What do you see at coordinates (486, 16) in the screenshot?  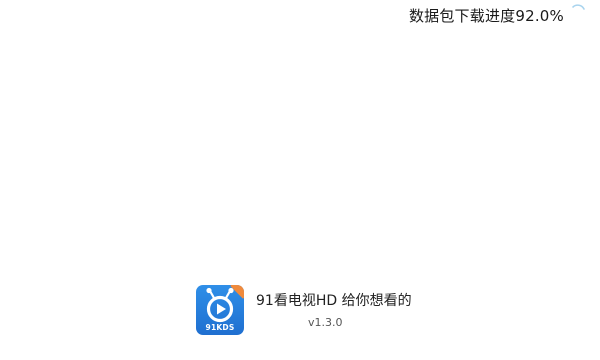 I see `download-progress-text: 数据包下载进度92.0%` at bounding box center [486, 16].